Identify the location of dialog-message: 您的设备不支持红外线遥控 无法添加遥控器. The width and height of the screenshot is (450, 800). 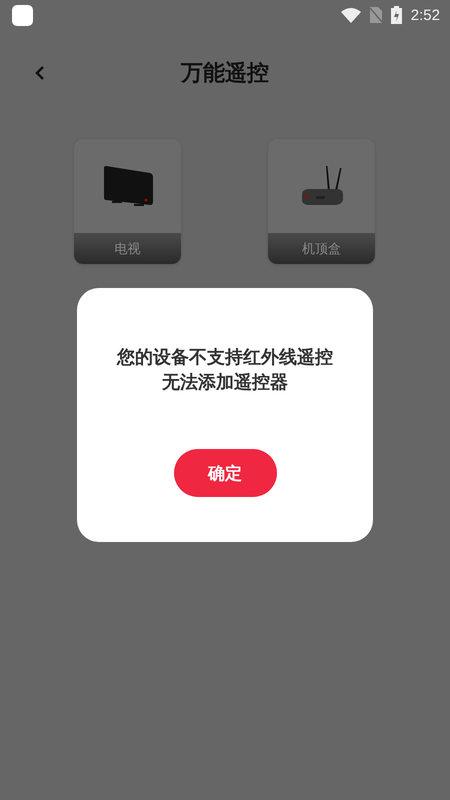
(225, 370).